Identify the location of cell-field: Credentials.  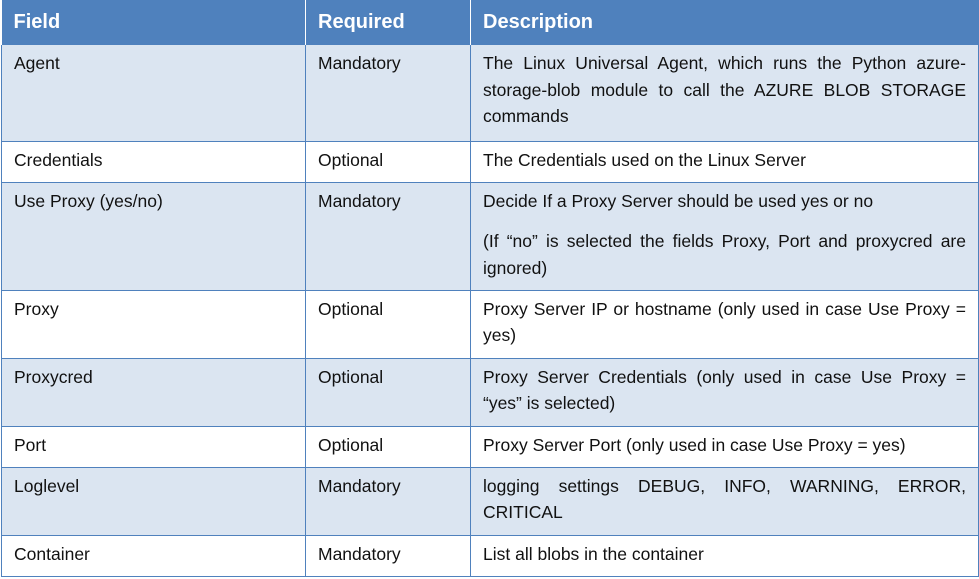
(153, 162).